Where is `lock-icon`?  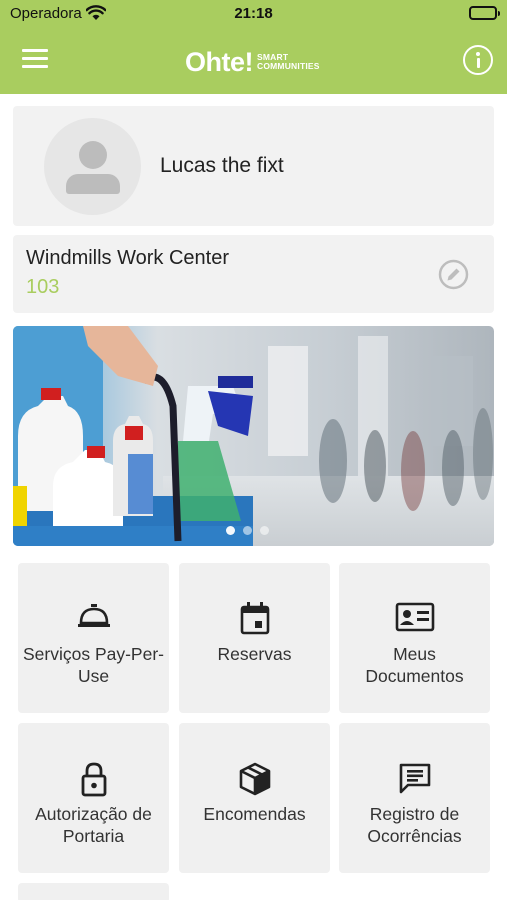
lock-icon is located at coordinates (93, 779).